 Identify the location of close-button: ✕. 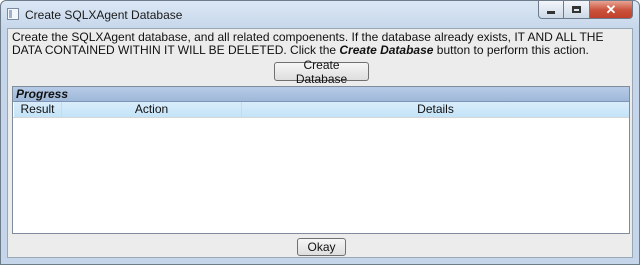
(611, 10).